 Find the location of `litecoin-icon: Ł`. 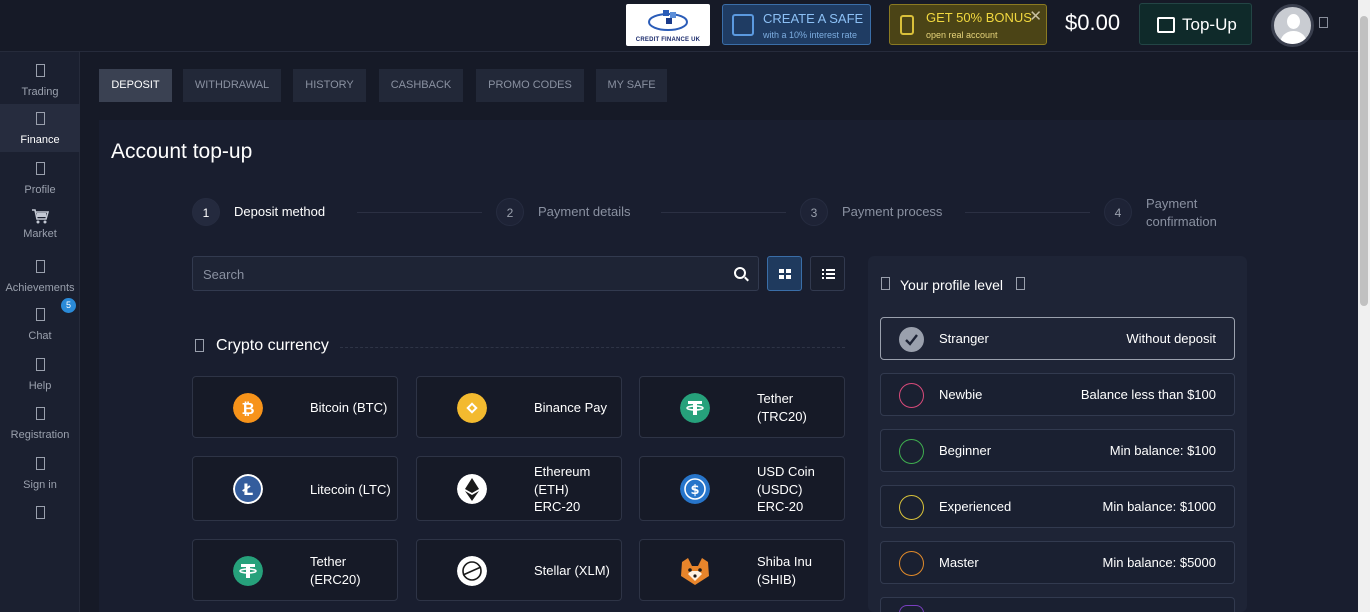

litecoin-icon: Ł is located at coordinates (248, 489).